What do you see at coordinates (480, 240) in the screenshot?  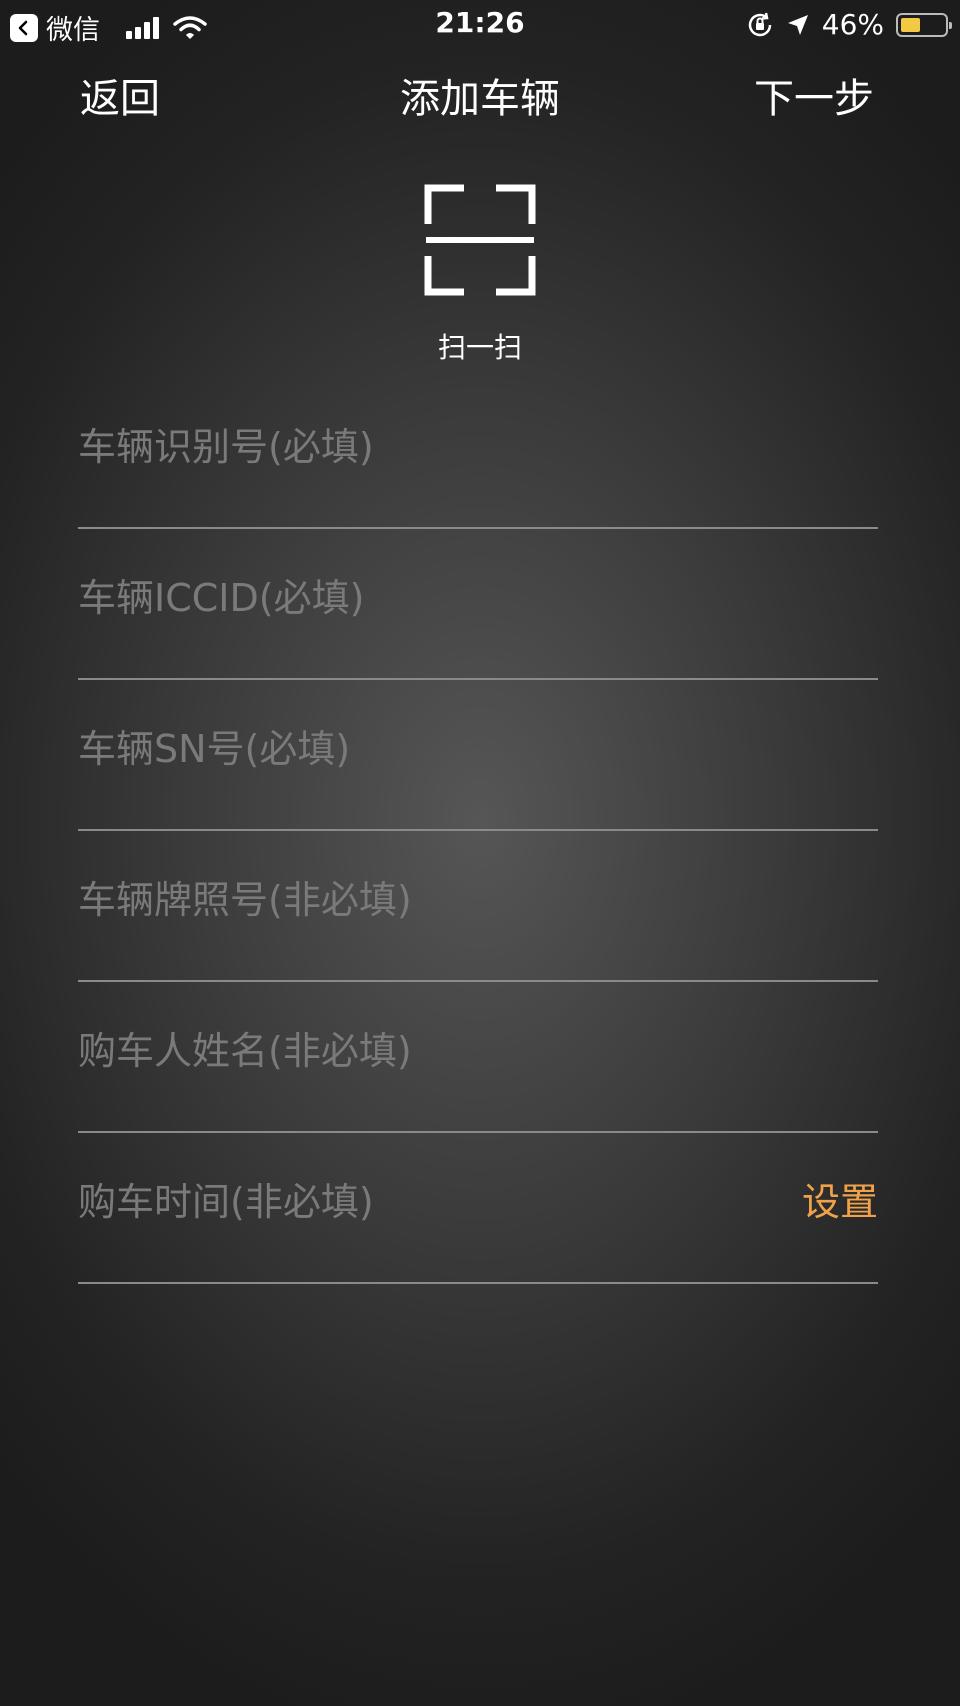 I see `scan-icon` at bounding box center [480, 240].